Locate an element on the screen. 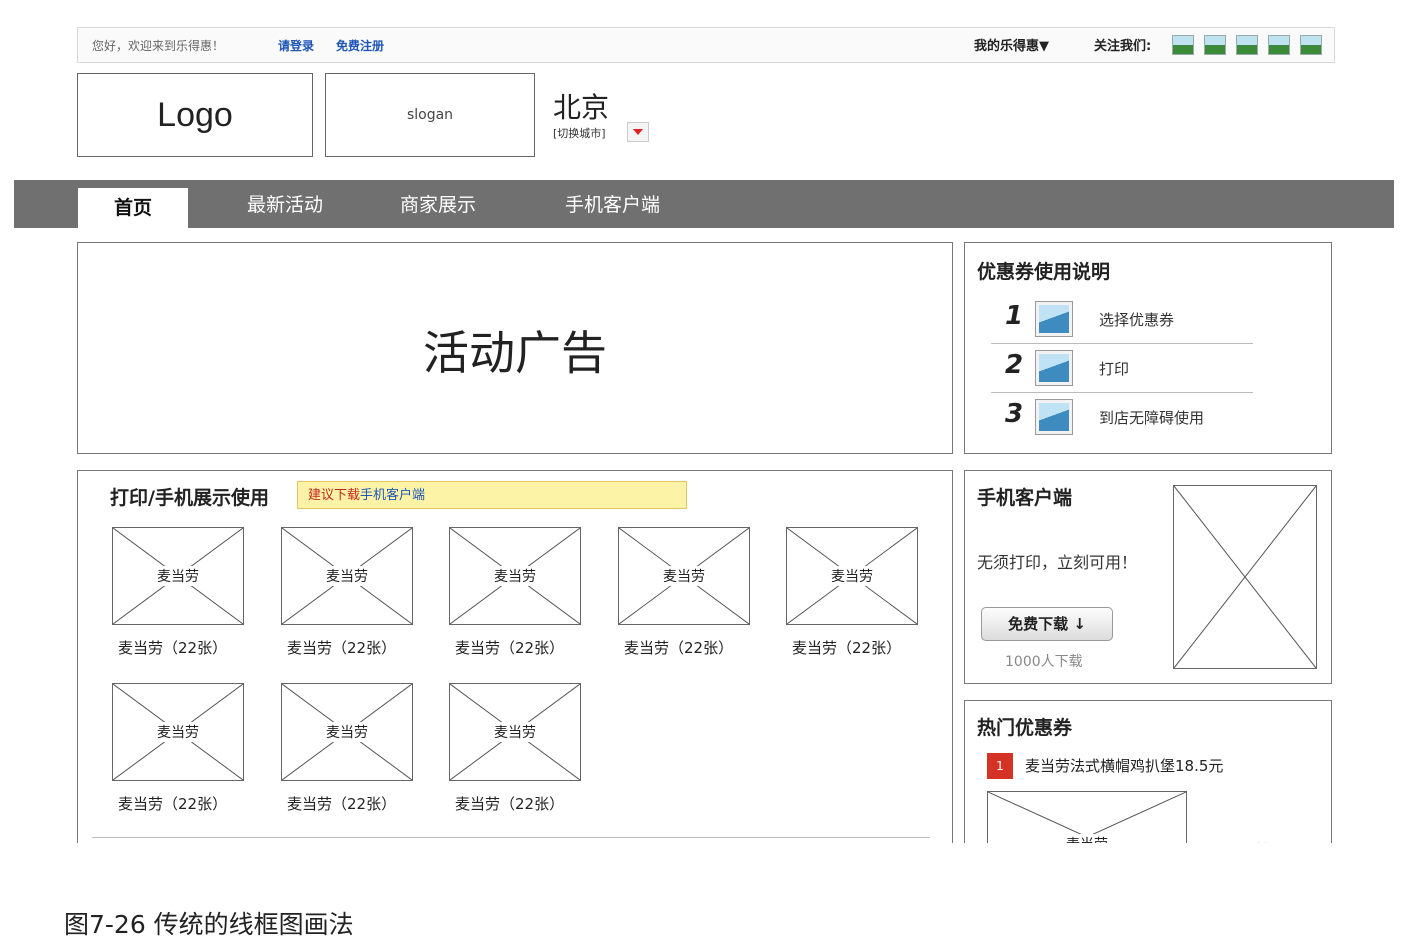 This screenshot has height=950, width=1404. guide-step: 2 打印 is located at coordinates (1122, 368).